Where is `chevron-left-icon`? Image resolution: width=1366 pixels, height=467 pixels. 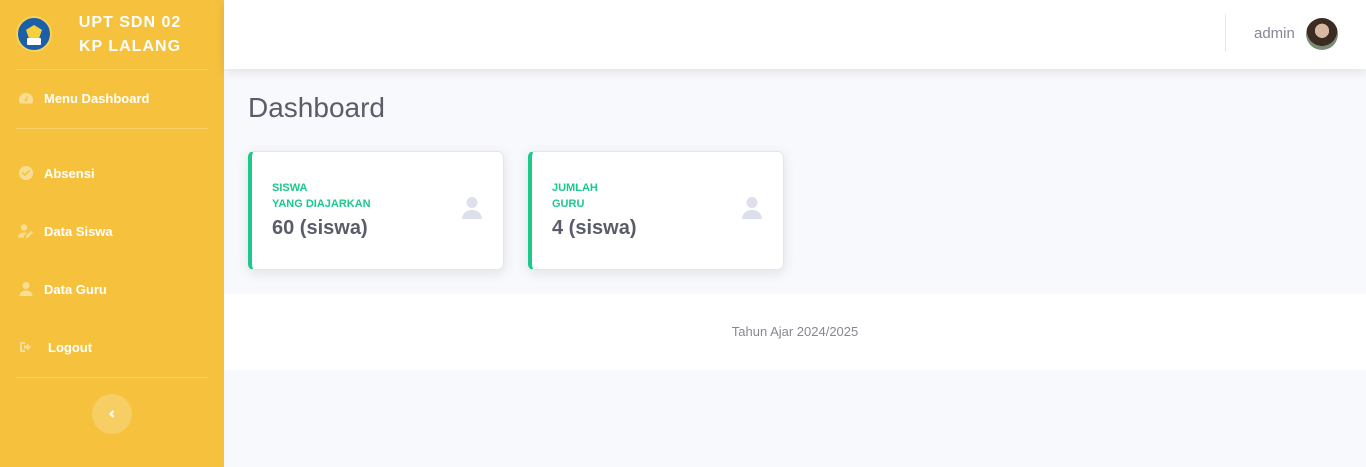
chevron-left-icon is located at coordinates (111, 414).